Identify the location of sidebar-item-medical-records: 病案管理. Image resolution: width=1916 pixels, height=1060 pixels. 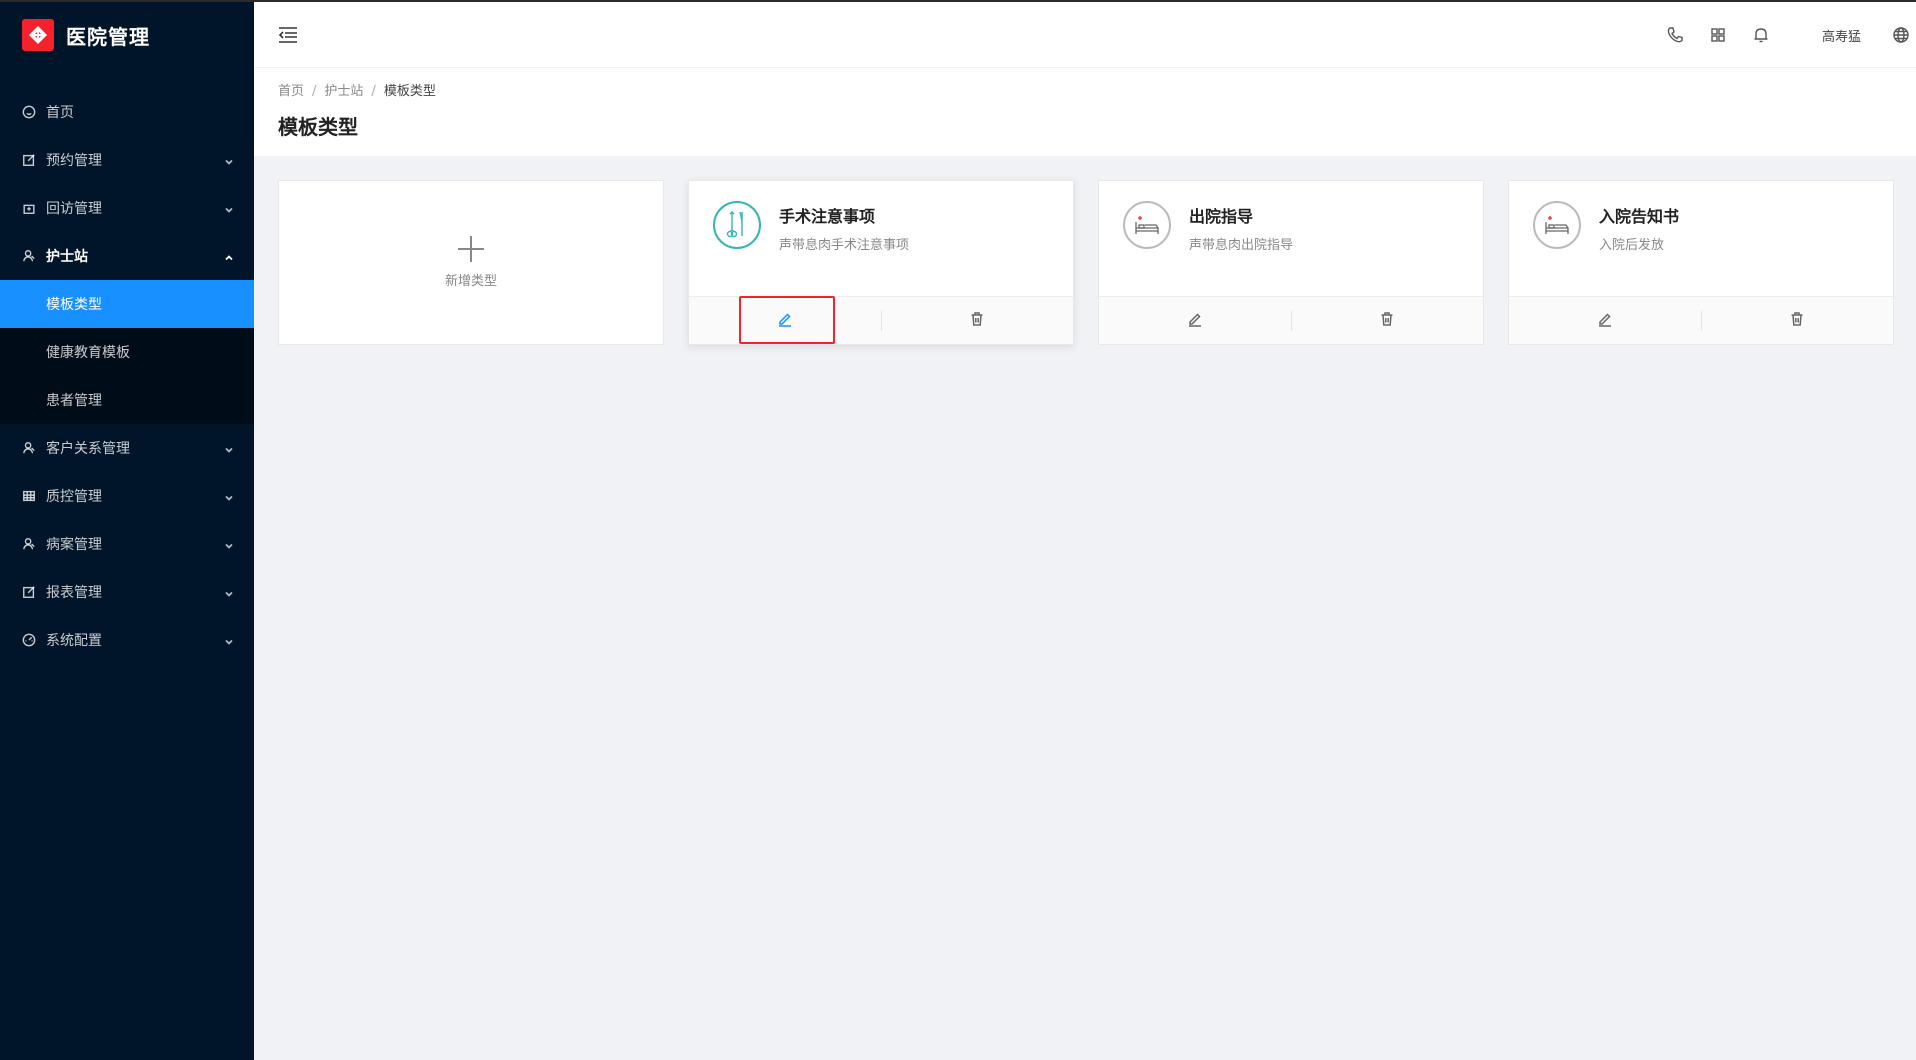
(127, 544).